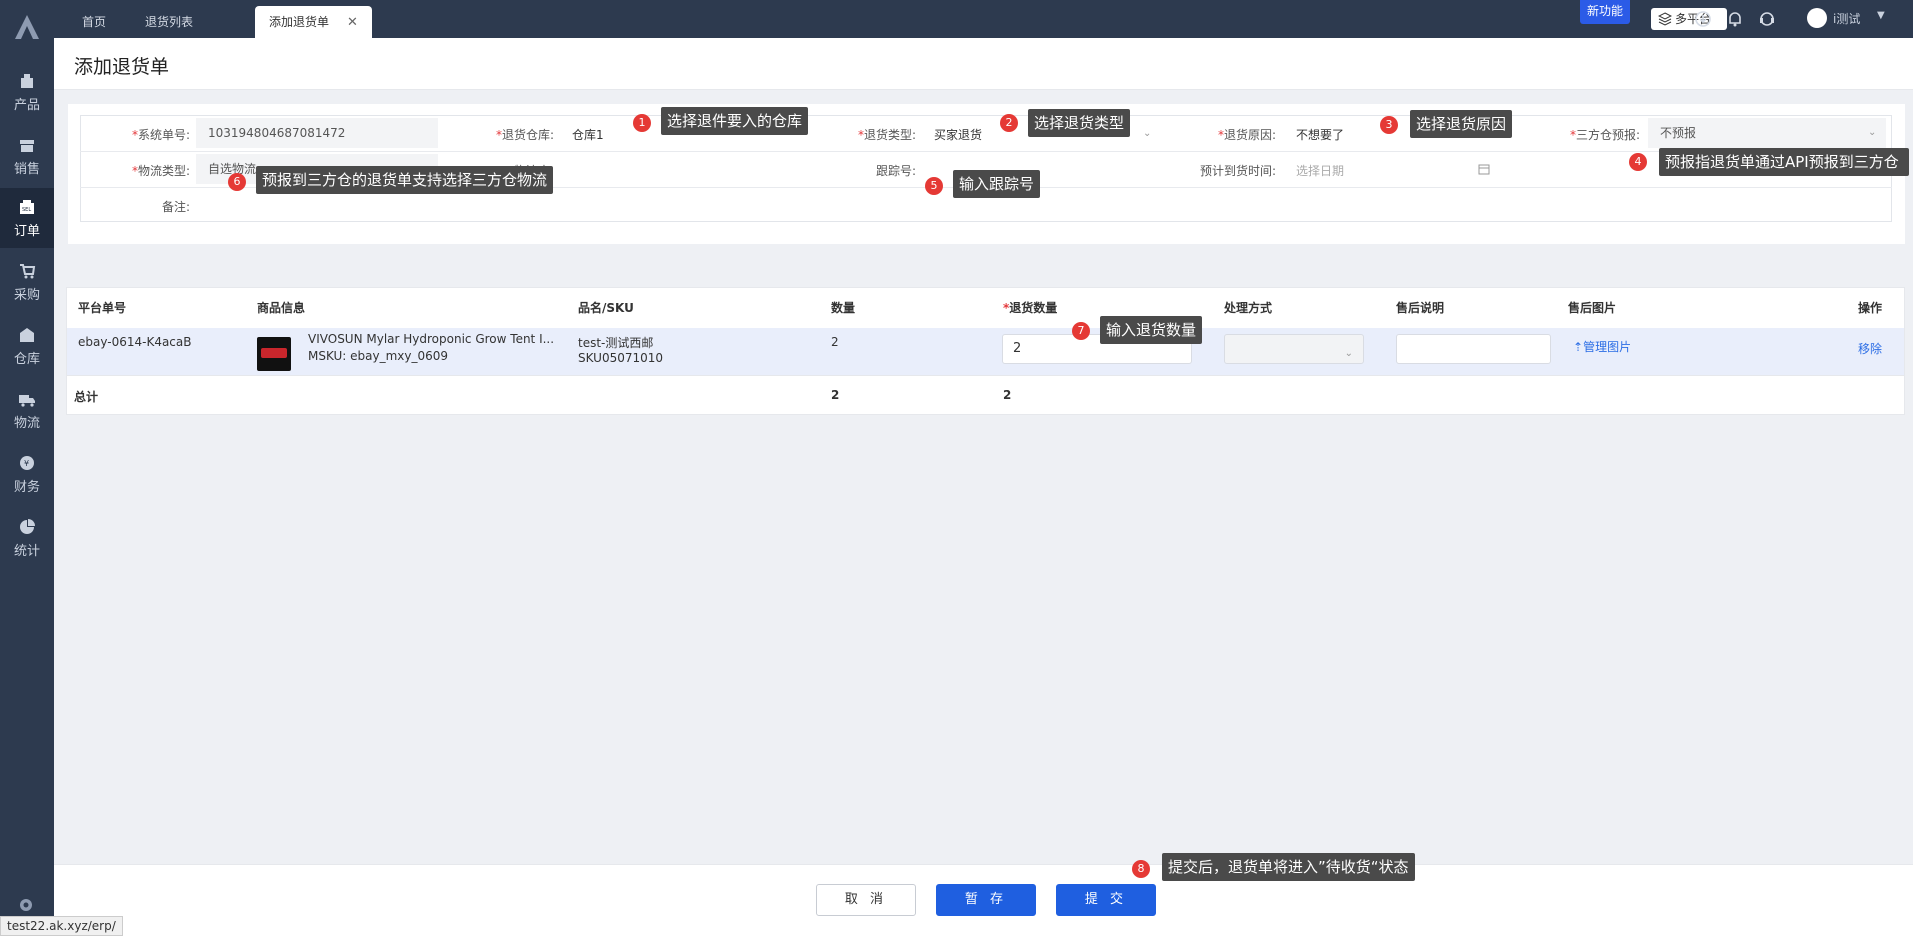 The image size is (1913, 936). What do you see at coordinates (27, 474) in the screenshot?
I see `sidebar-item-finance: ¥ 财务` at bounding box center [27, 474].